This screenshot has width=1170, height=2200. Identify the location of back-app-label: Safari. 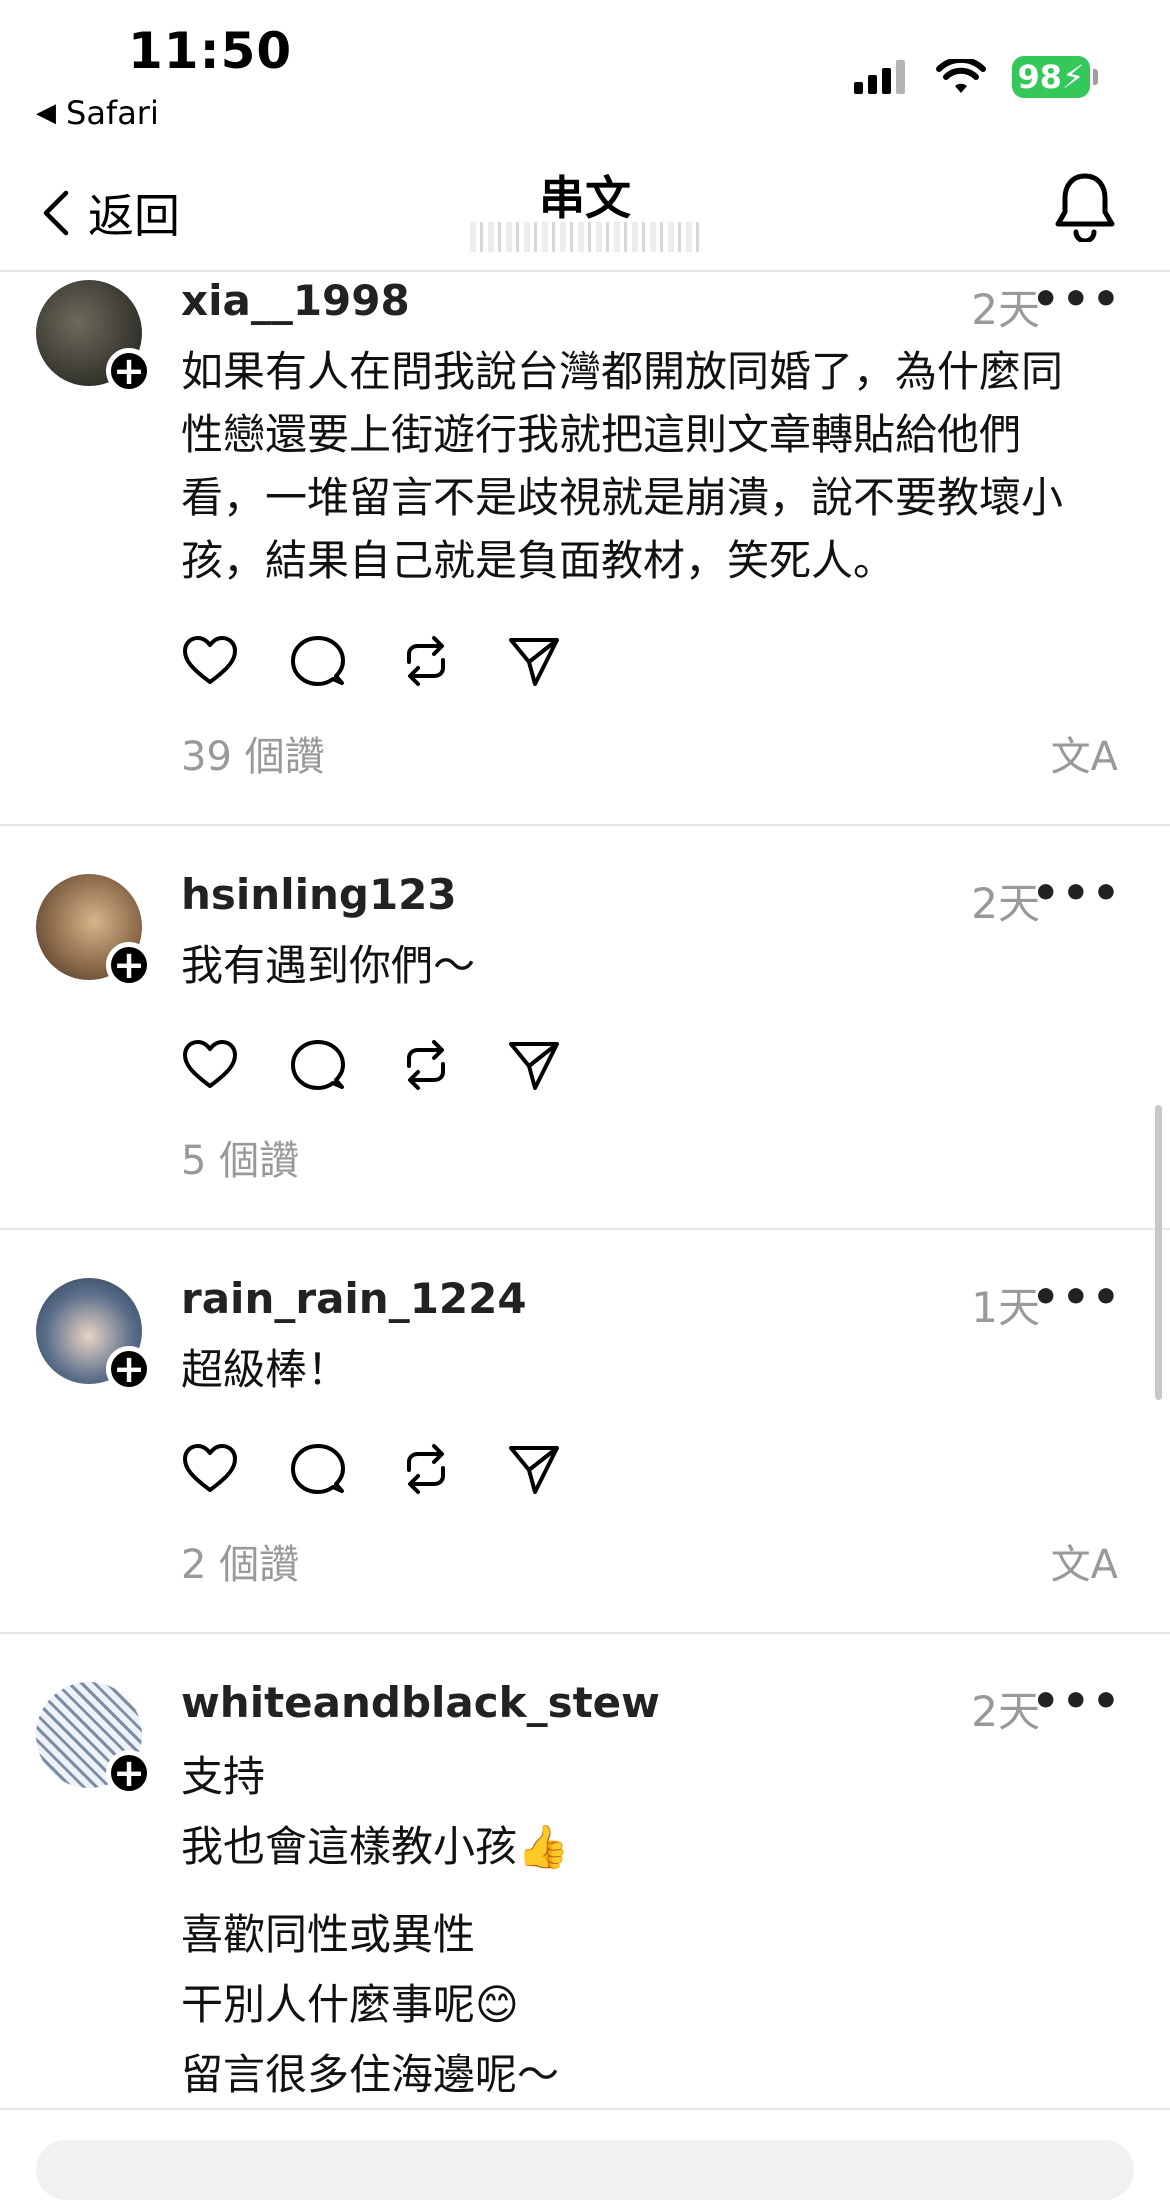
(112, 113).